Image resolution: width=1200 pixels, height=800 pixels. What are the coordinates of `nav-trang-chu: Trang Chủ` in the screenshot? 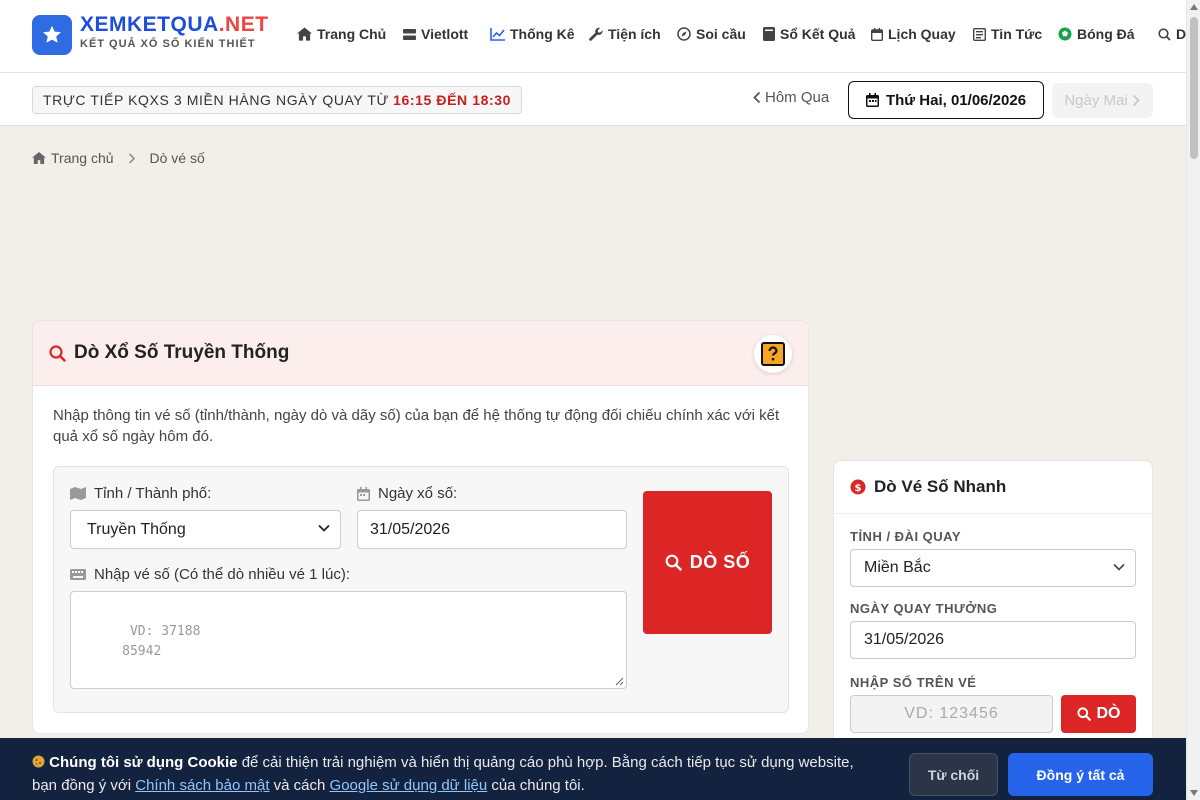 It's located at (341, 34).